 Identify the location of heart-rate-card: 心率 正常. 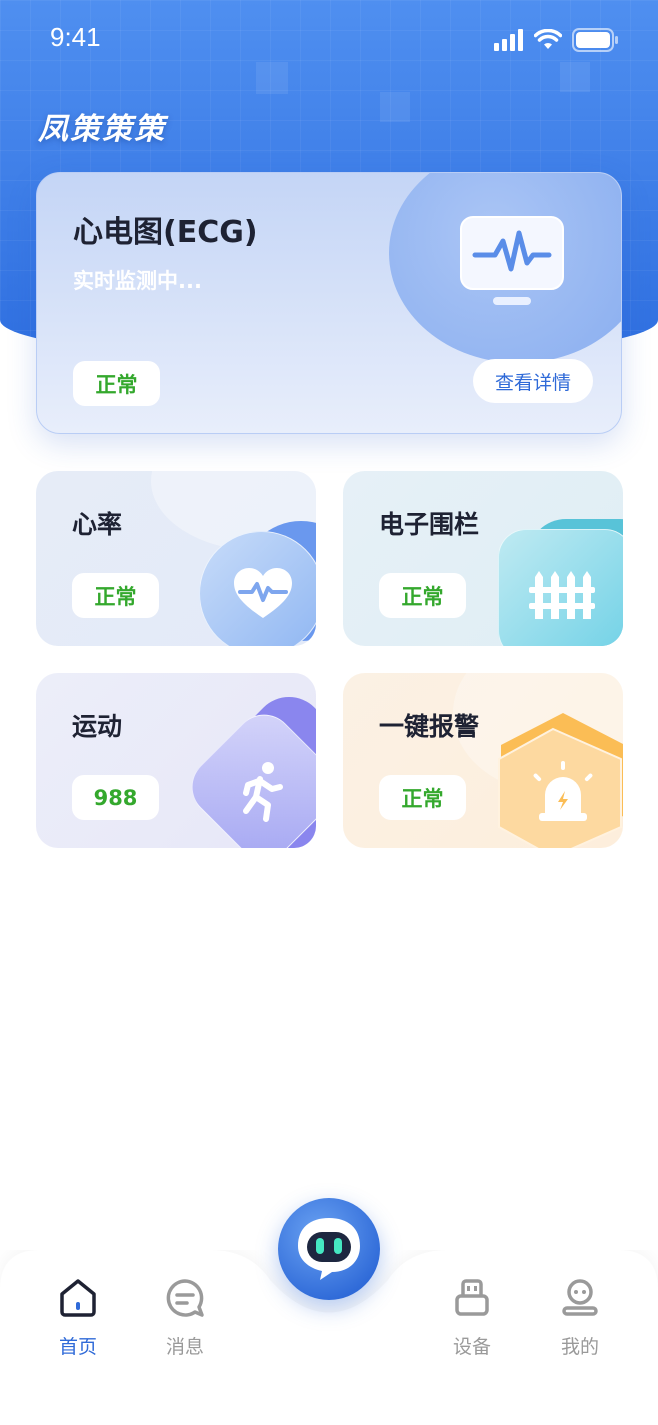
(176, 558).